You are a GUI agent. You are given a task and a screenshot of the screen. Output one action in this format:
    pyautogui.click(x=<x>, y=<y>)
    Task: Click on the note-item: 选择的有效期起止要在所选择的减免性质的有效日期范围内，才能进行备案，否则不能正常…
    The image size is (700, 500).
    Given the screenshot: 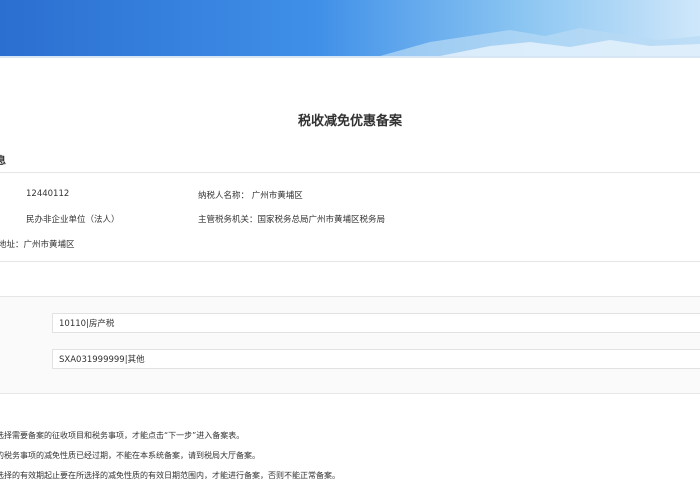 What is the action you would take?
    pyautogui.click(x=170, y=475)
    